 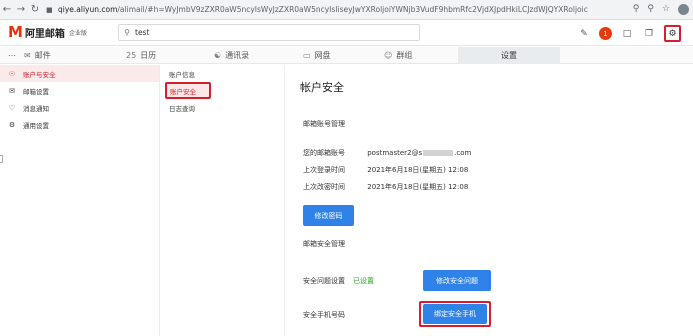 What do you see at coordinates (324, 170) in the screenshot?
I see `last-login-label: 上次登录时间` at bounding box center [324, 170].